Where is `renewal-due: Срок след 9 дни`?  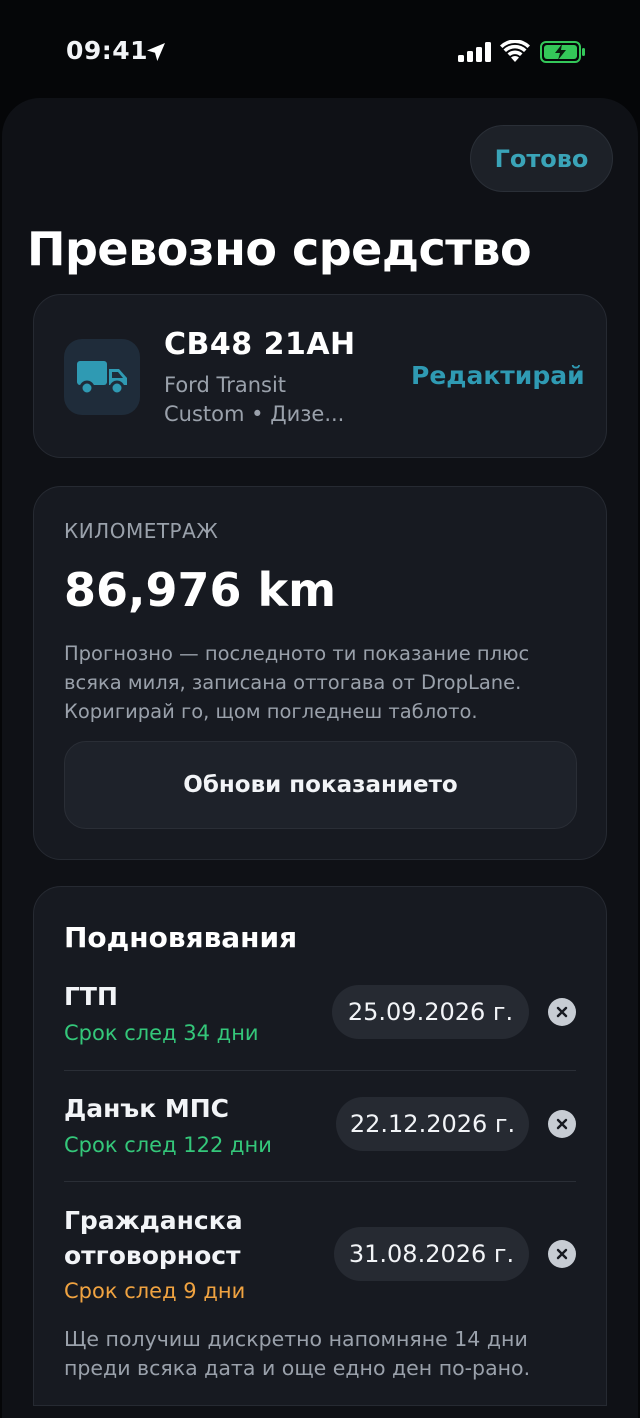 renewal-due: Срок след 9 дни is located at coordinates (155, 1291).